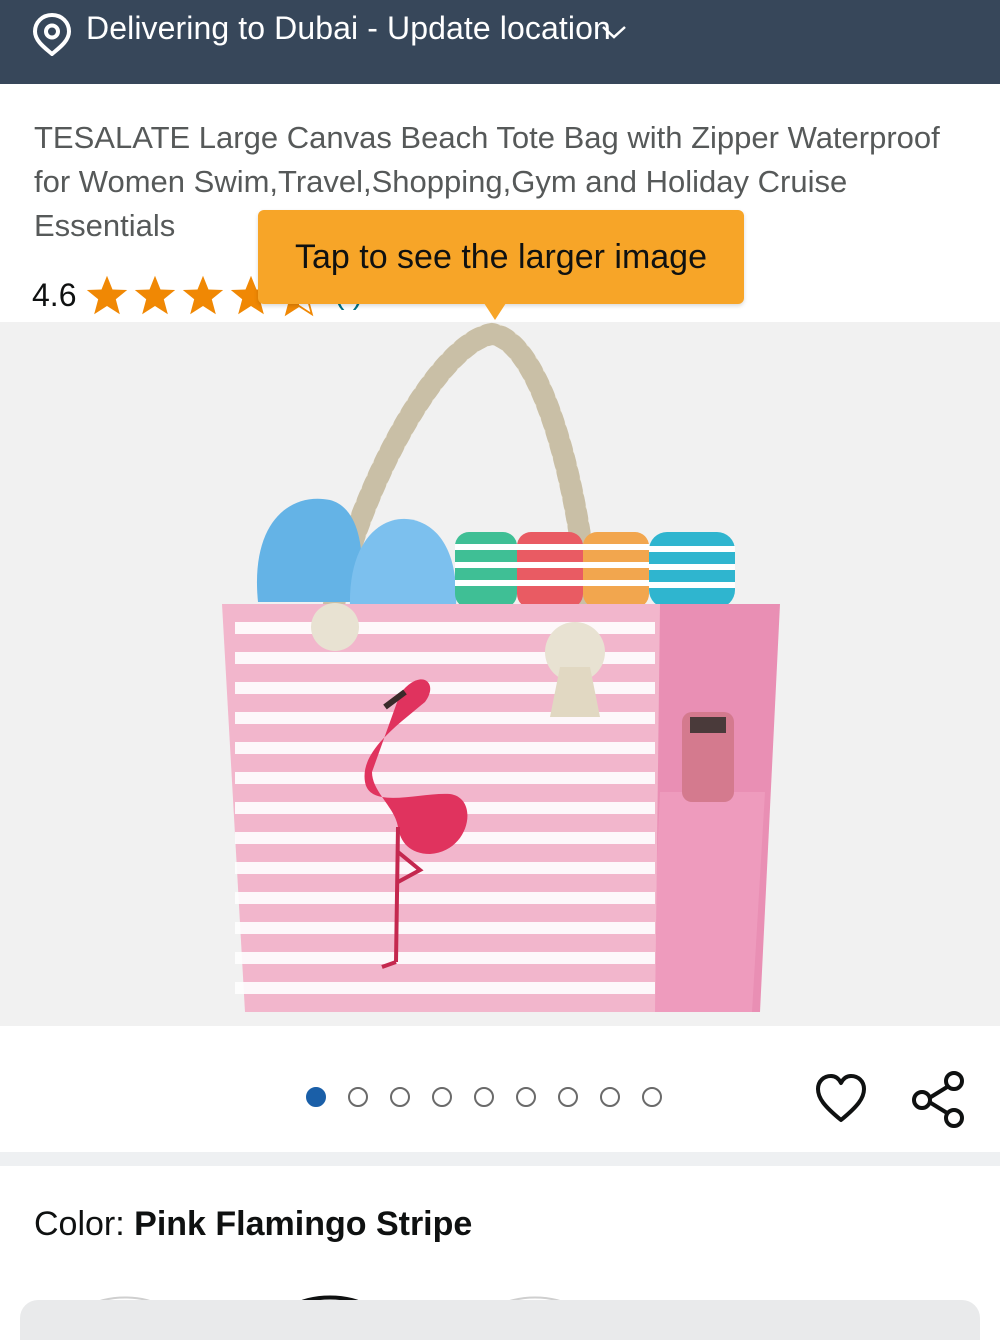  What do you see at coordinates (938, 1099) in the screenshot?
I see `share-icon` at bounding box center [938, 1099].